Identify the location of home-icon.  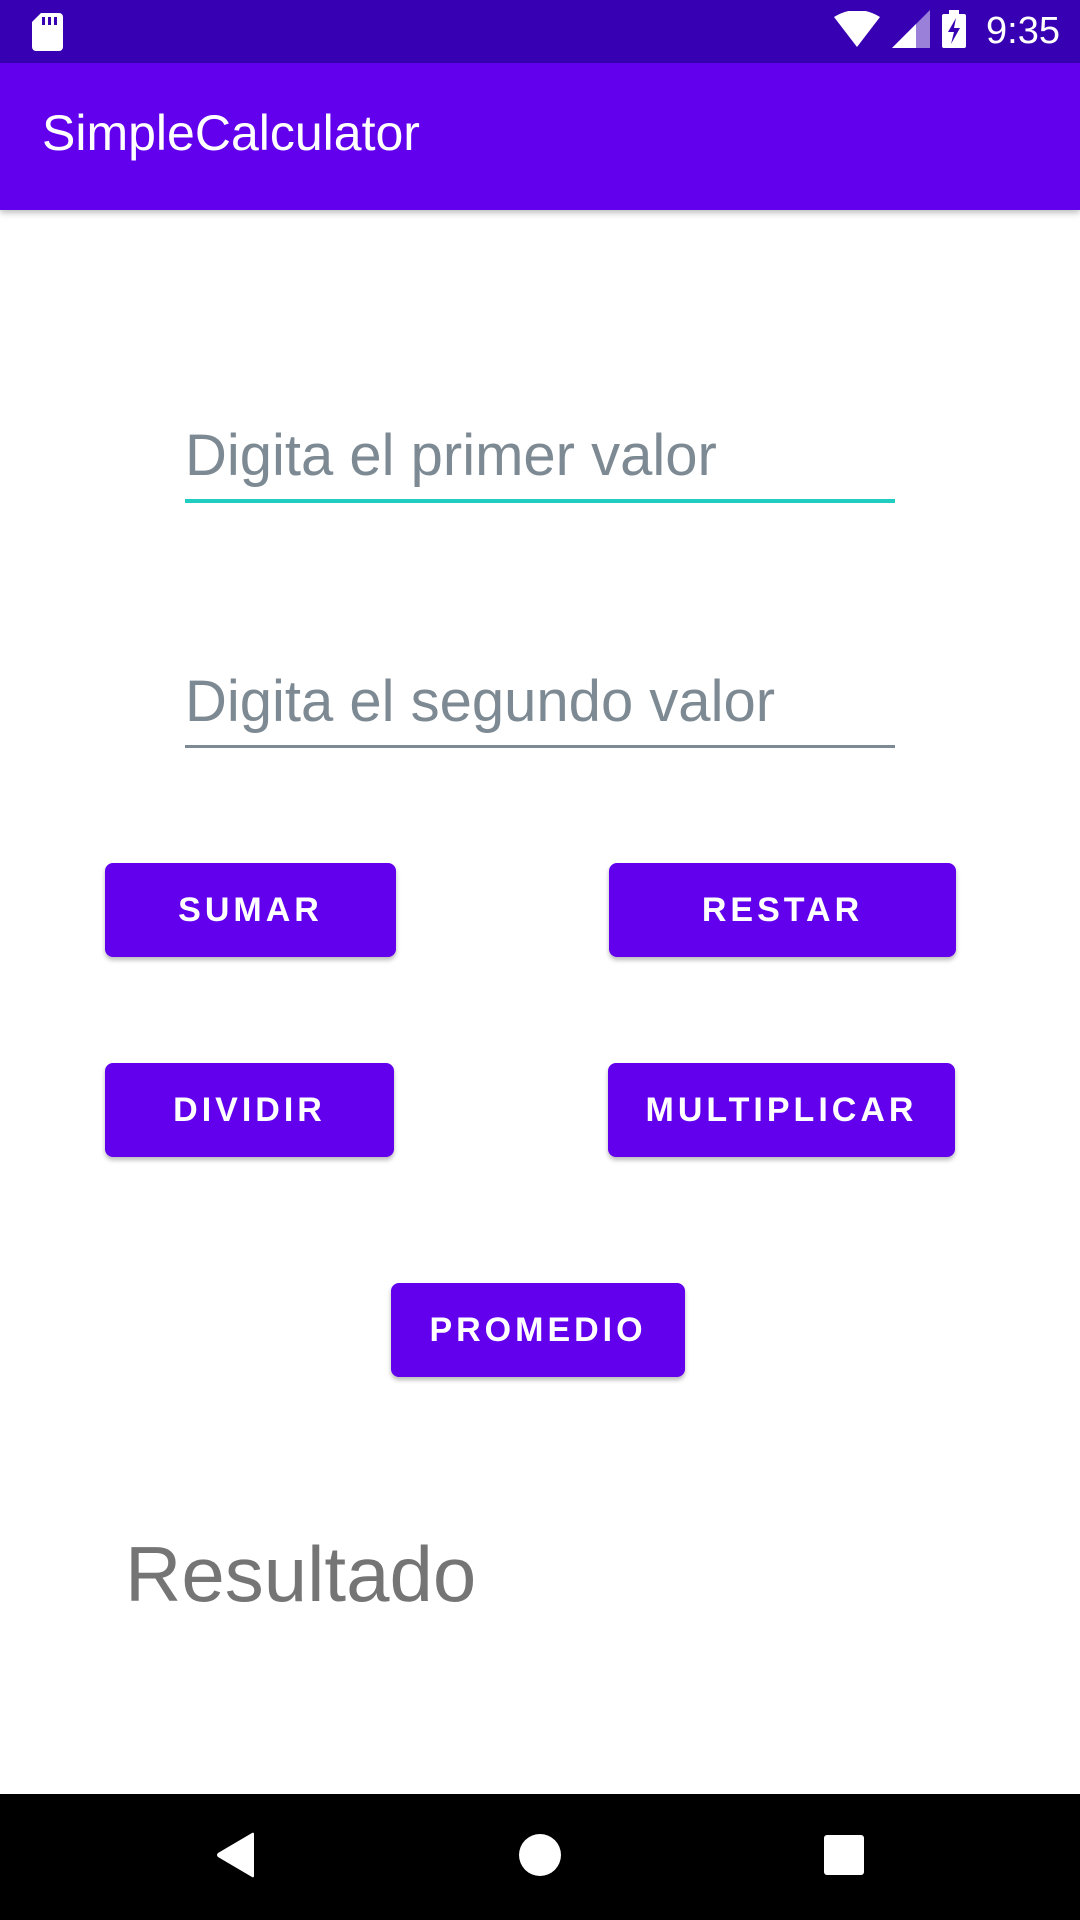
(540, 1857).